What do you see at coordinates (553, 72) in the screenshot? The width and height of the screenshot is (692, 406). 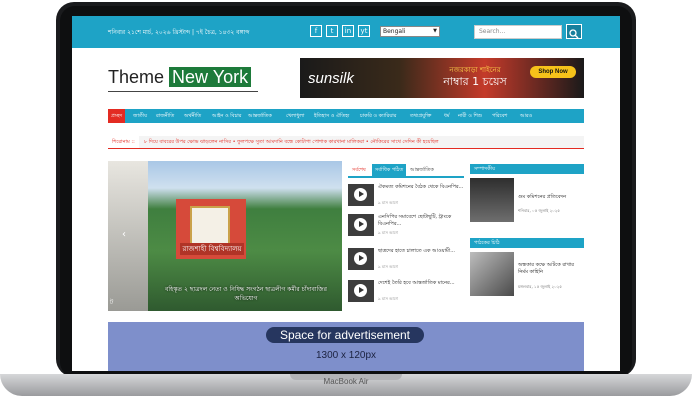 I see `shop-now-button: Shop Now` at bounding box center [553, 72].